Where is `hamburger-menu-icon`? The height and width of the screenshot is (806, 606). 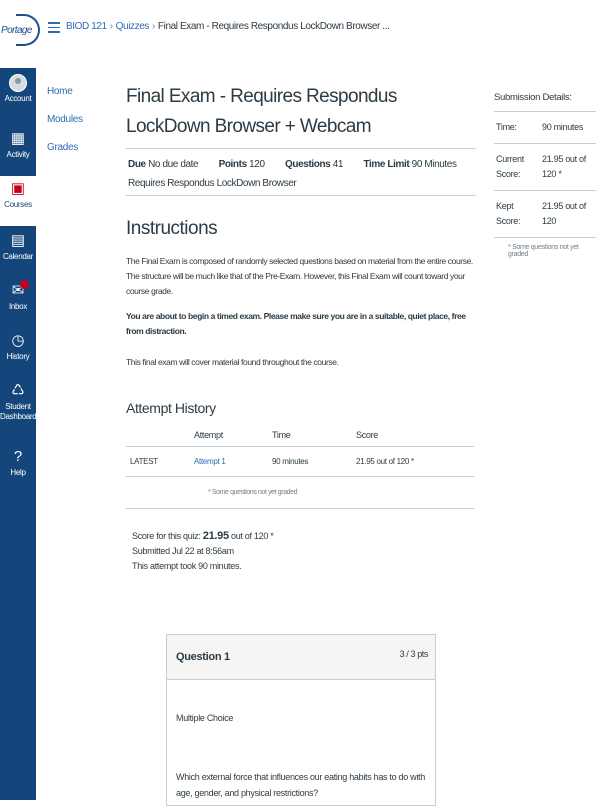
hamburger-menu-icon is located at coordinates (54, 27).